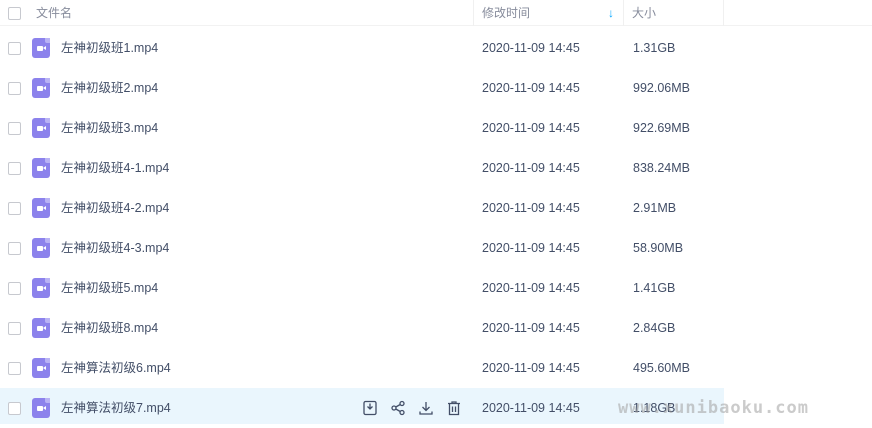  Describe the element at coordinates (713, 408) in the screenshot. I see `watermark-text: www.xunibaoku.com` at that location.